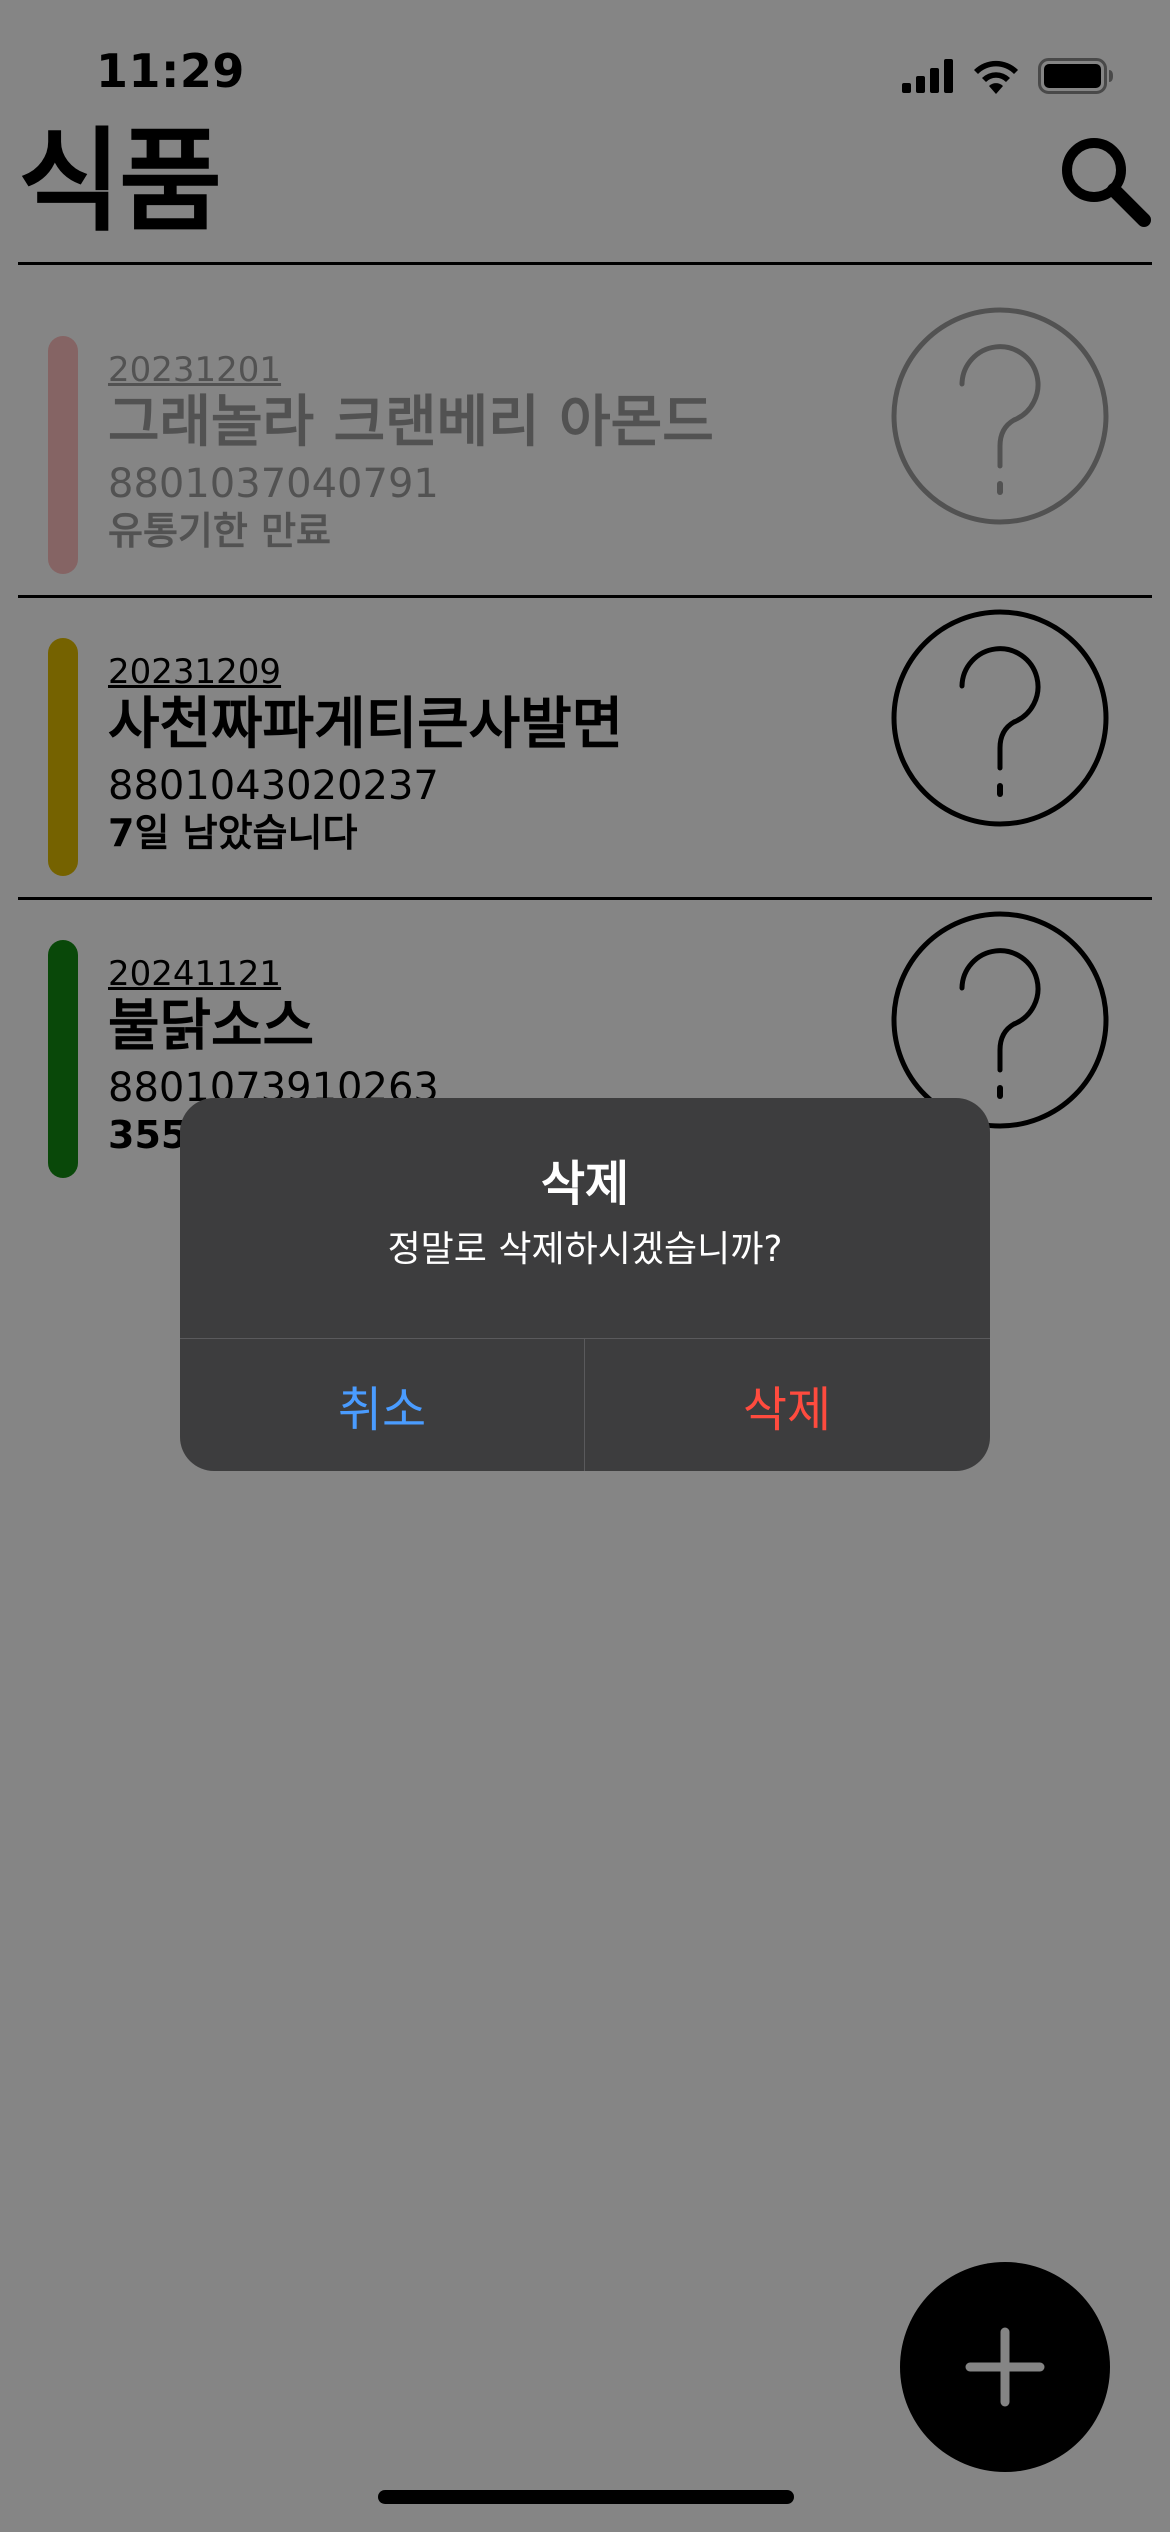 The image size is (1170, 2532). Describe the element at coordinates (586, 2497) in the screenshot. I see `home-indicator` at that location.